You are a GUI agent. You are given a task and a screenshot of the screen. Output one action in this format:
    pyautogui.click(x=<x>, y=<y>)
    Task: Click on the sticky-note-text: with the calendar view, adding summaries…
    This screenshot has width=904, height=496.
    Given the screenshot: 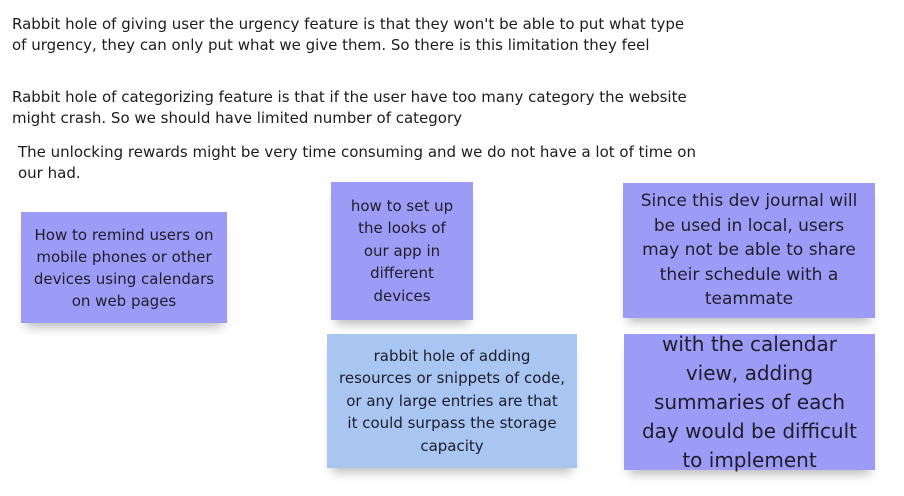 What is the action you would take?
    pyautogui.click(x=749, y=401)
    